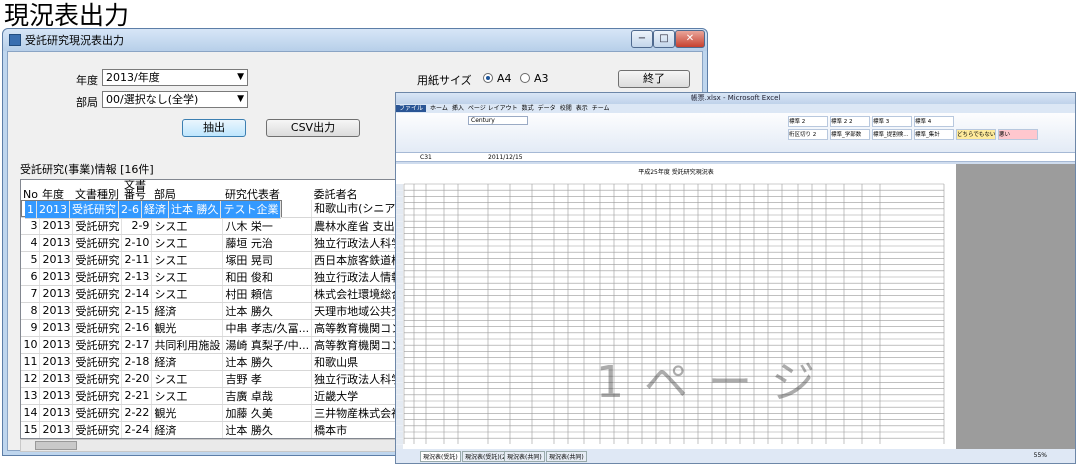  What do you see at coordinates (217, 226) in the screenshot?
I see `table-row: 32013受託研究2-9シス工八木 栄一農林水産省 支出負担行` at bounding box center [217, 226].